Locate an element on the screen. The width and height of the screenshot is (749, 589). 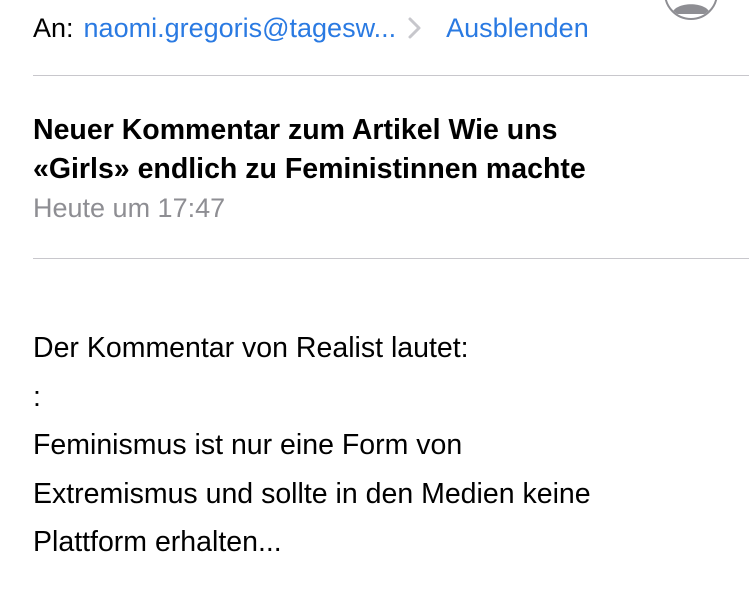
subject-line-1: Neuer Kommentar zum Artikel Wie uns is located at coordinates (295, 130).